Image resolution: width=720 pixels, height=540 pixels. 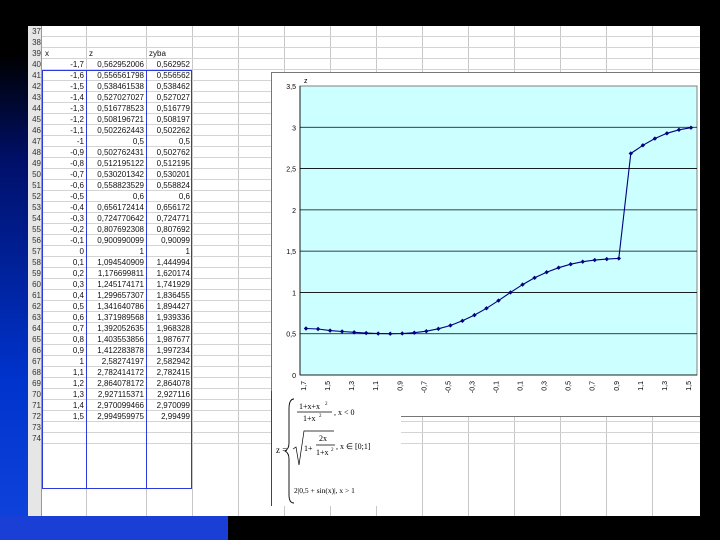 What do you see at coordinates (35, 141) in the screenshot?
I see `row-number: 47` at bounding box center [35, 141].